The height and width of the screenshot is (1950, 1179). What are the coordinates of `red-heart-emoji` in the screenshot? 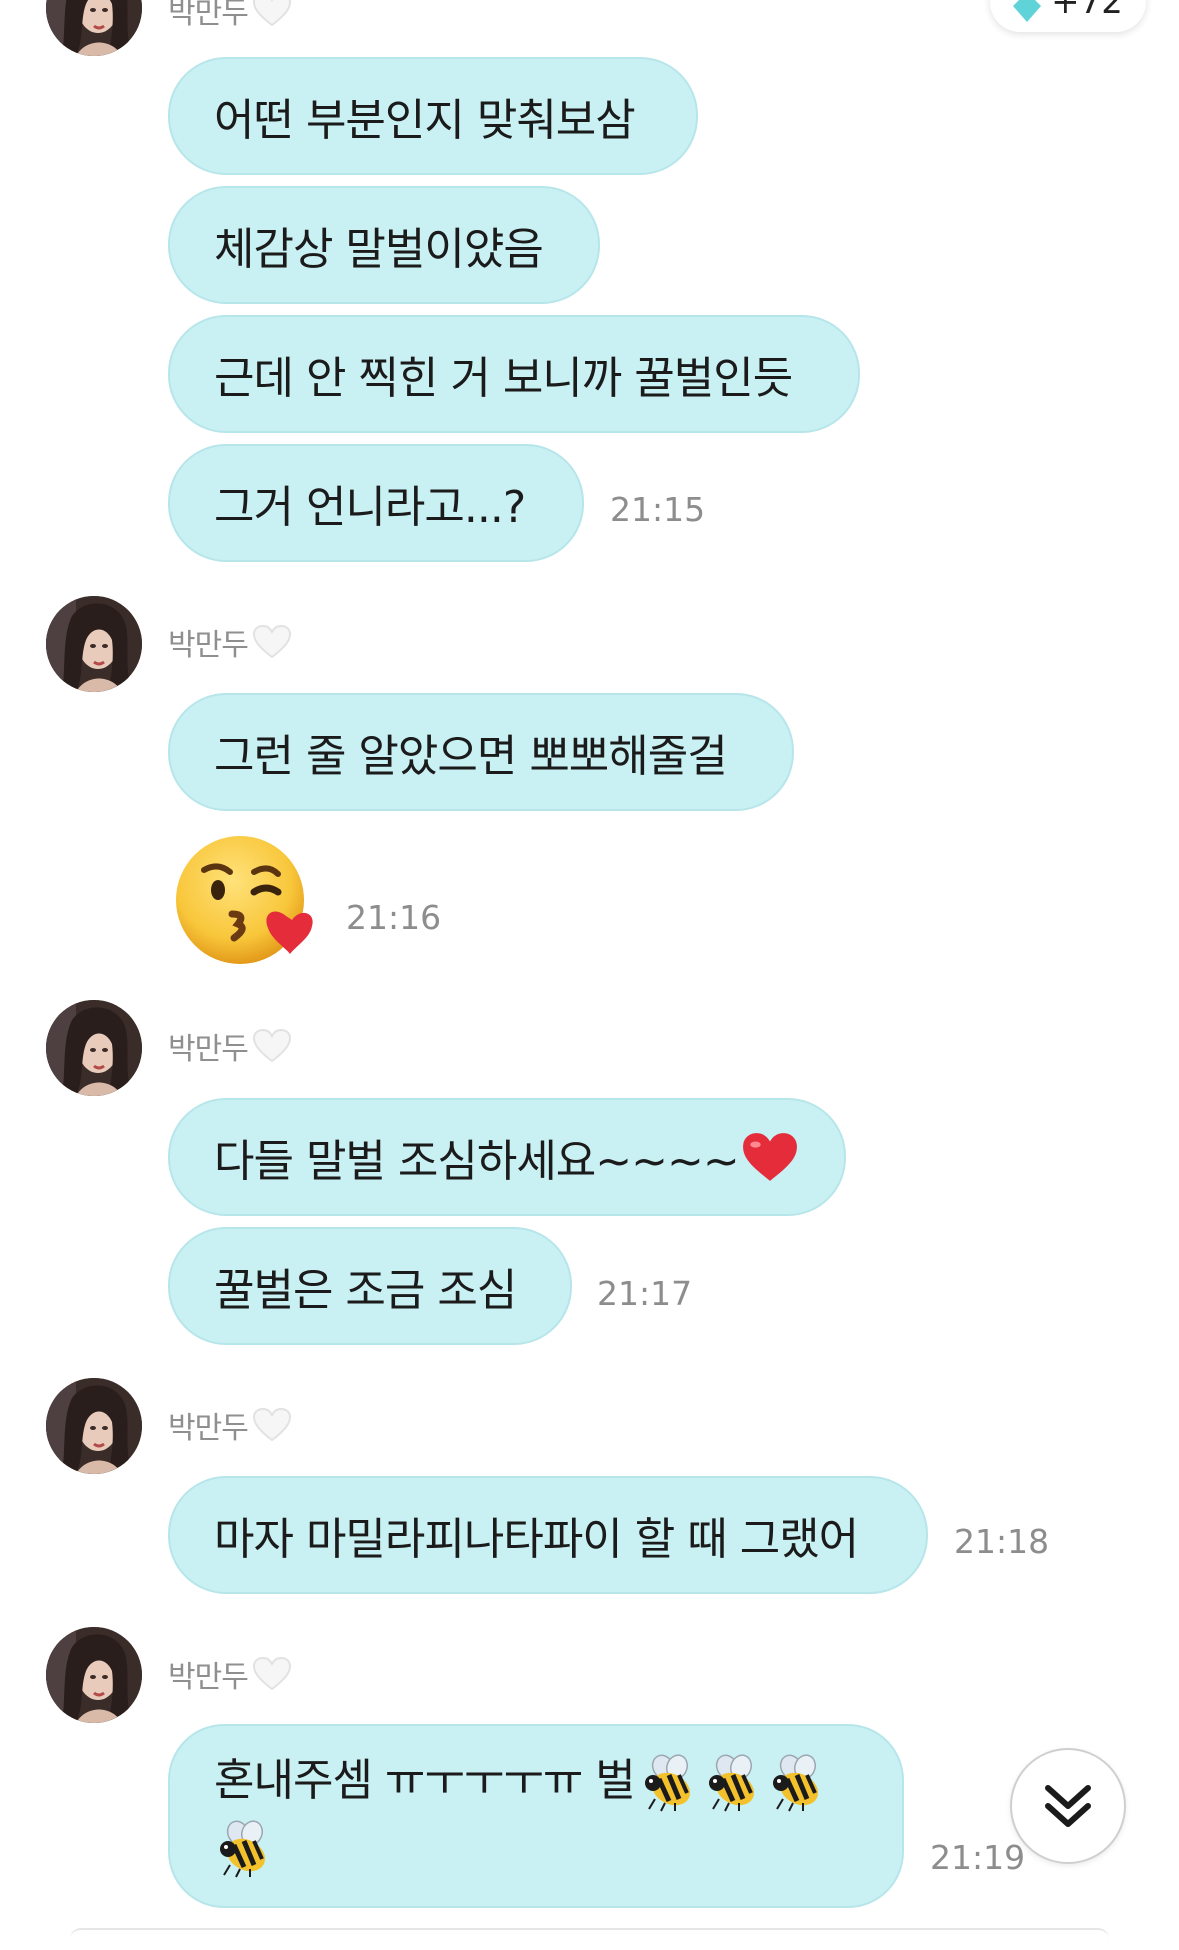 It's located at (769, 1157).